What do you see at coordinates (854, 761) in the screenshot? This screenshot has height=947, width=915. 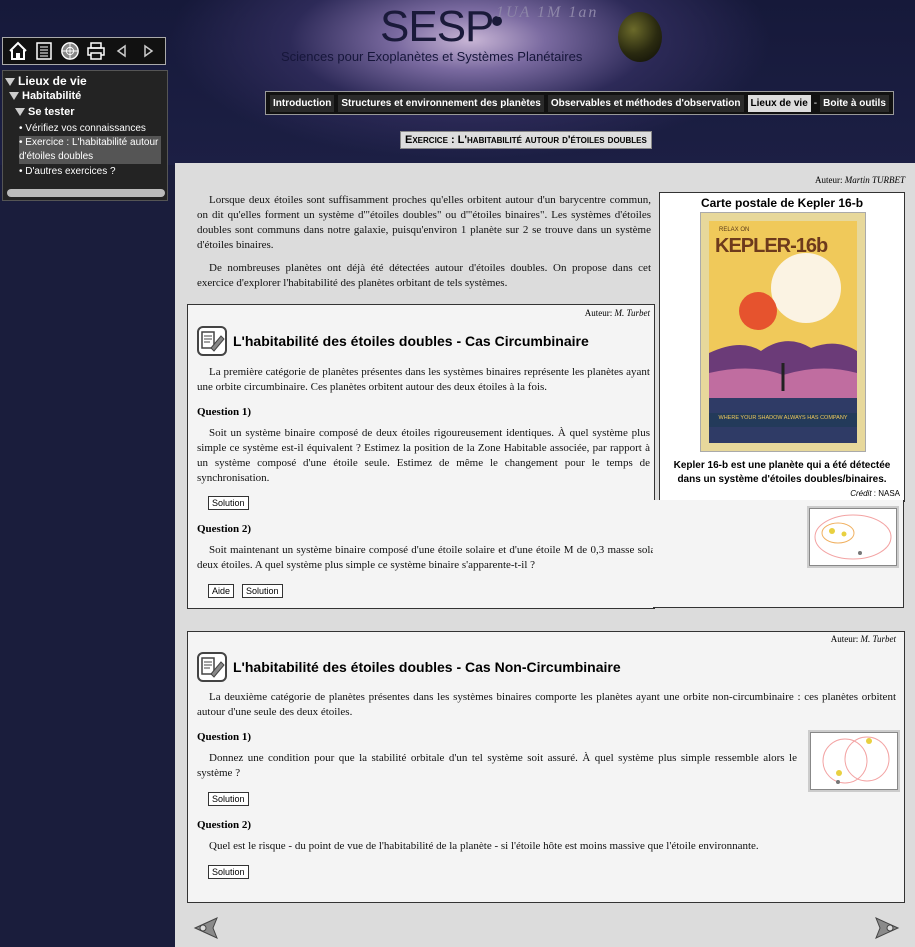 I see `non-circumbinary-orbit-thumbnail` at bounding box center [854, 761].